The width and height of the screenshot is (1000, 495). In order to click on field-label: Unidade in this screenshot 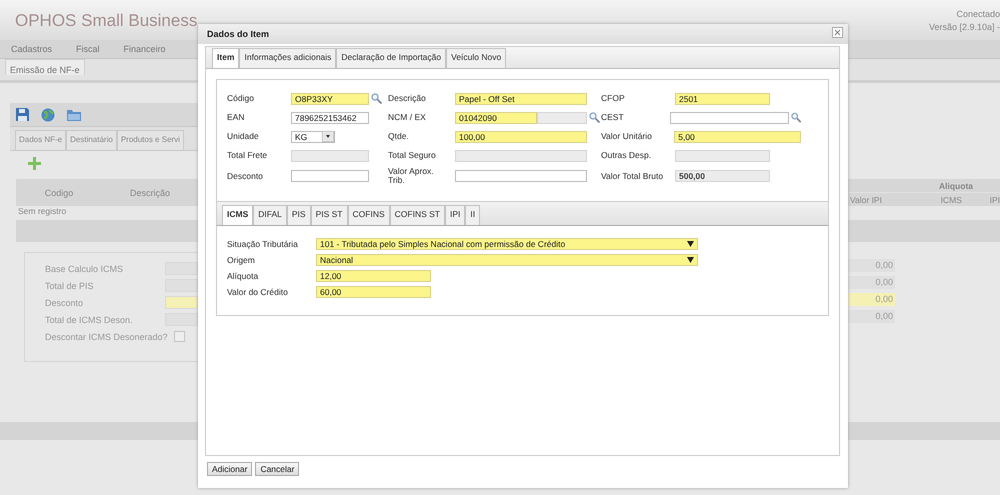, I will do `click(243, 136)`.